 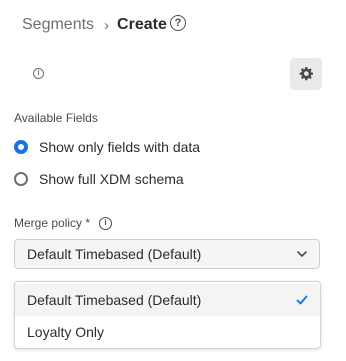 I want to click on option-label: Default Timebased (Default), so click(x=114, y=300).